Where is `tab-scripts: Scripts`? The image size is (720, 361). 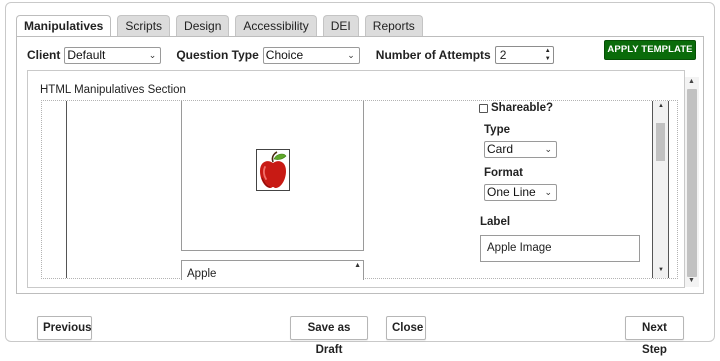 tab-scripts: Scripts is located at coordinates (144, 26).